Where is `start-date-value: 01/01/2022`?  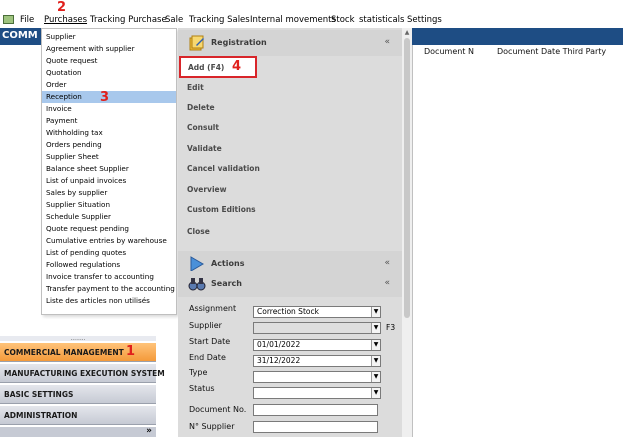
start-date-value: 01/01/2022 is located at coordinates (279, 344).